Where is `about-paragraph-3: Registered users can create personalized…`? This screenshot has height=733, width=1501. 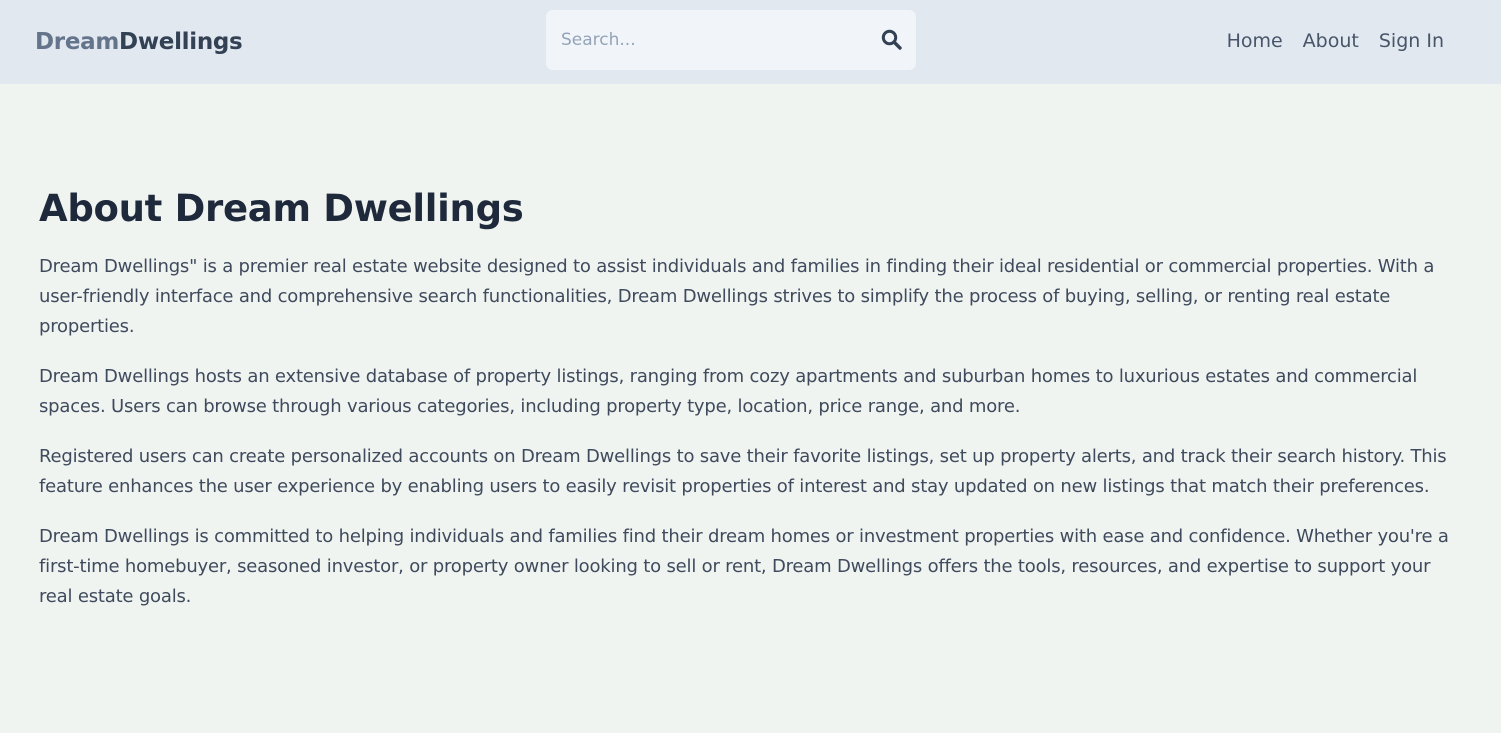
about-paragraph-3: Registered users can create personalized… is located at coordinates (743, 471).